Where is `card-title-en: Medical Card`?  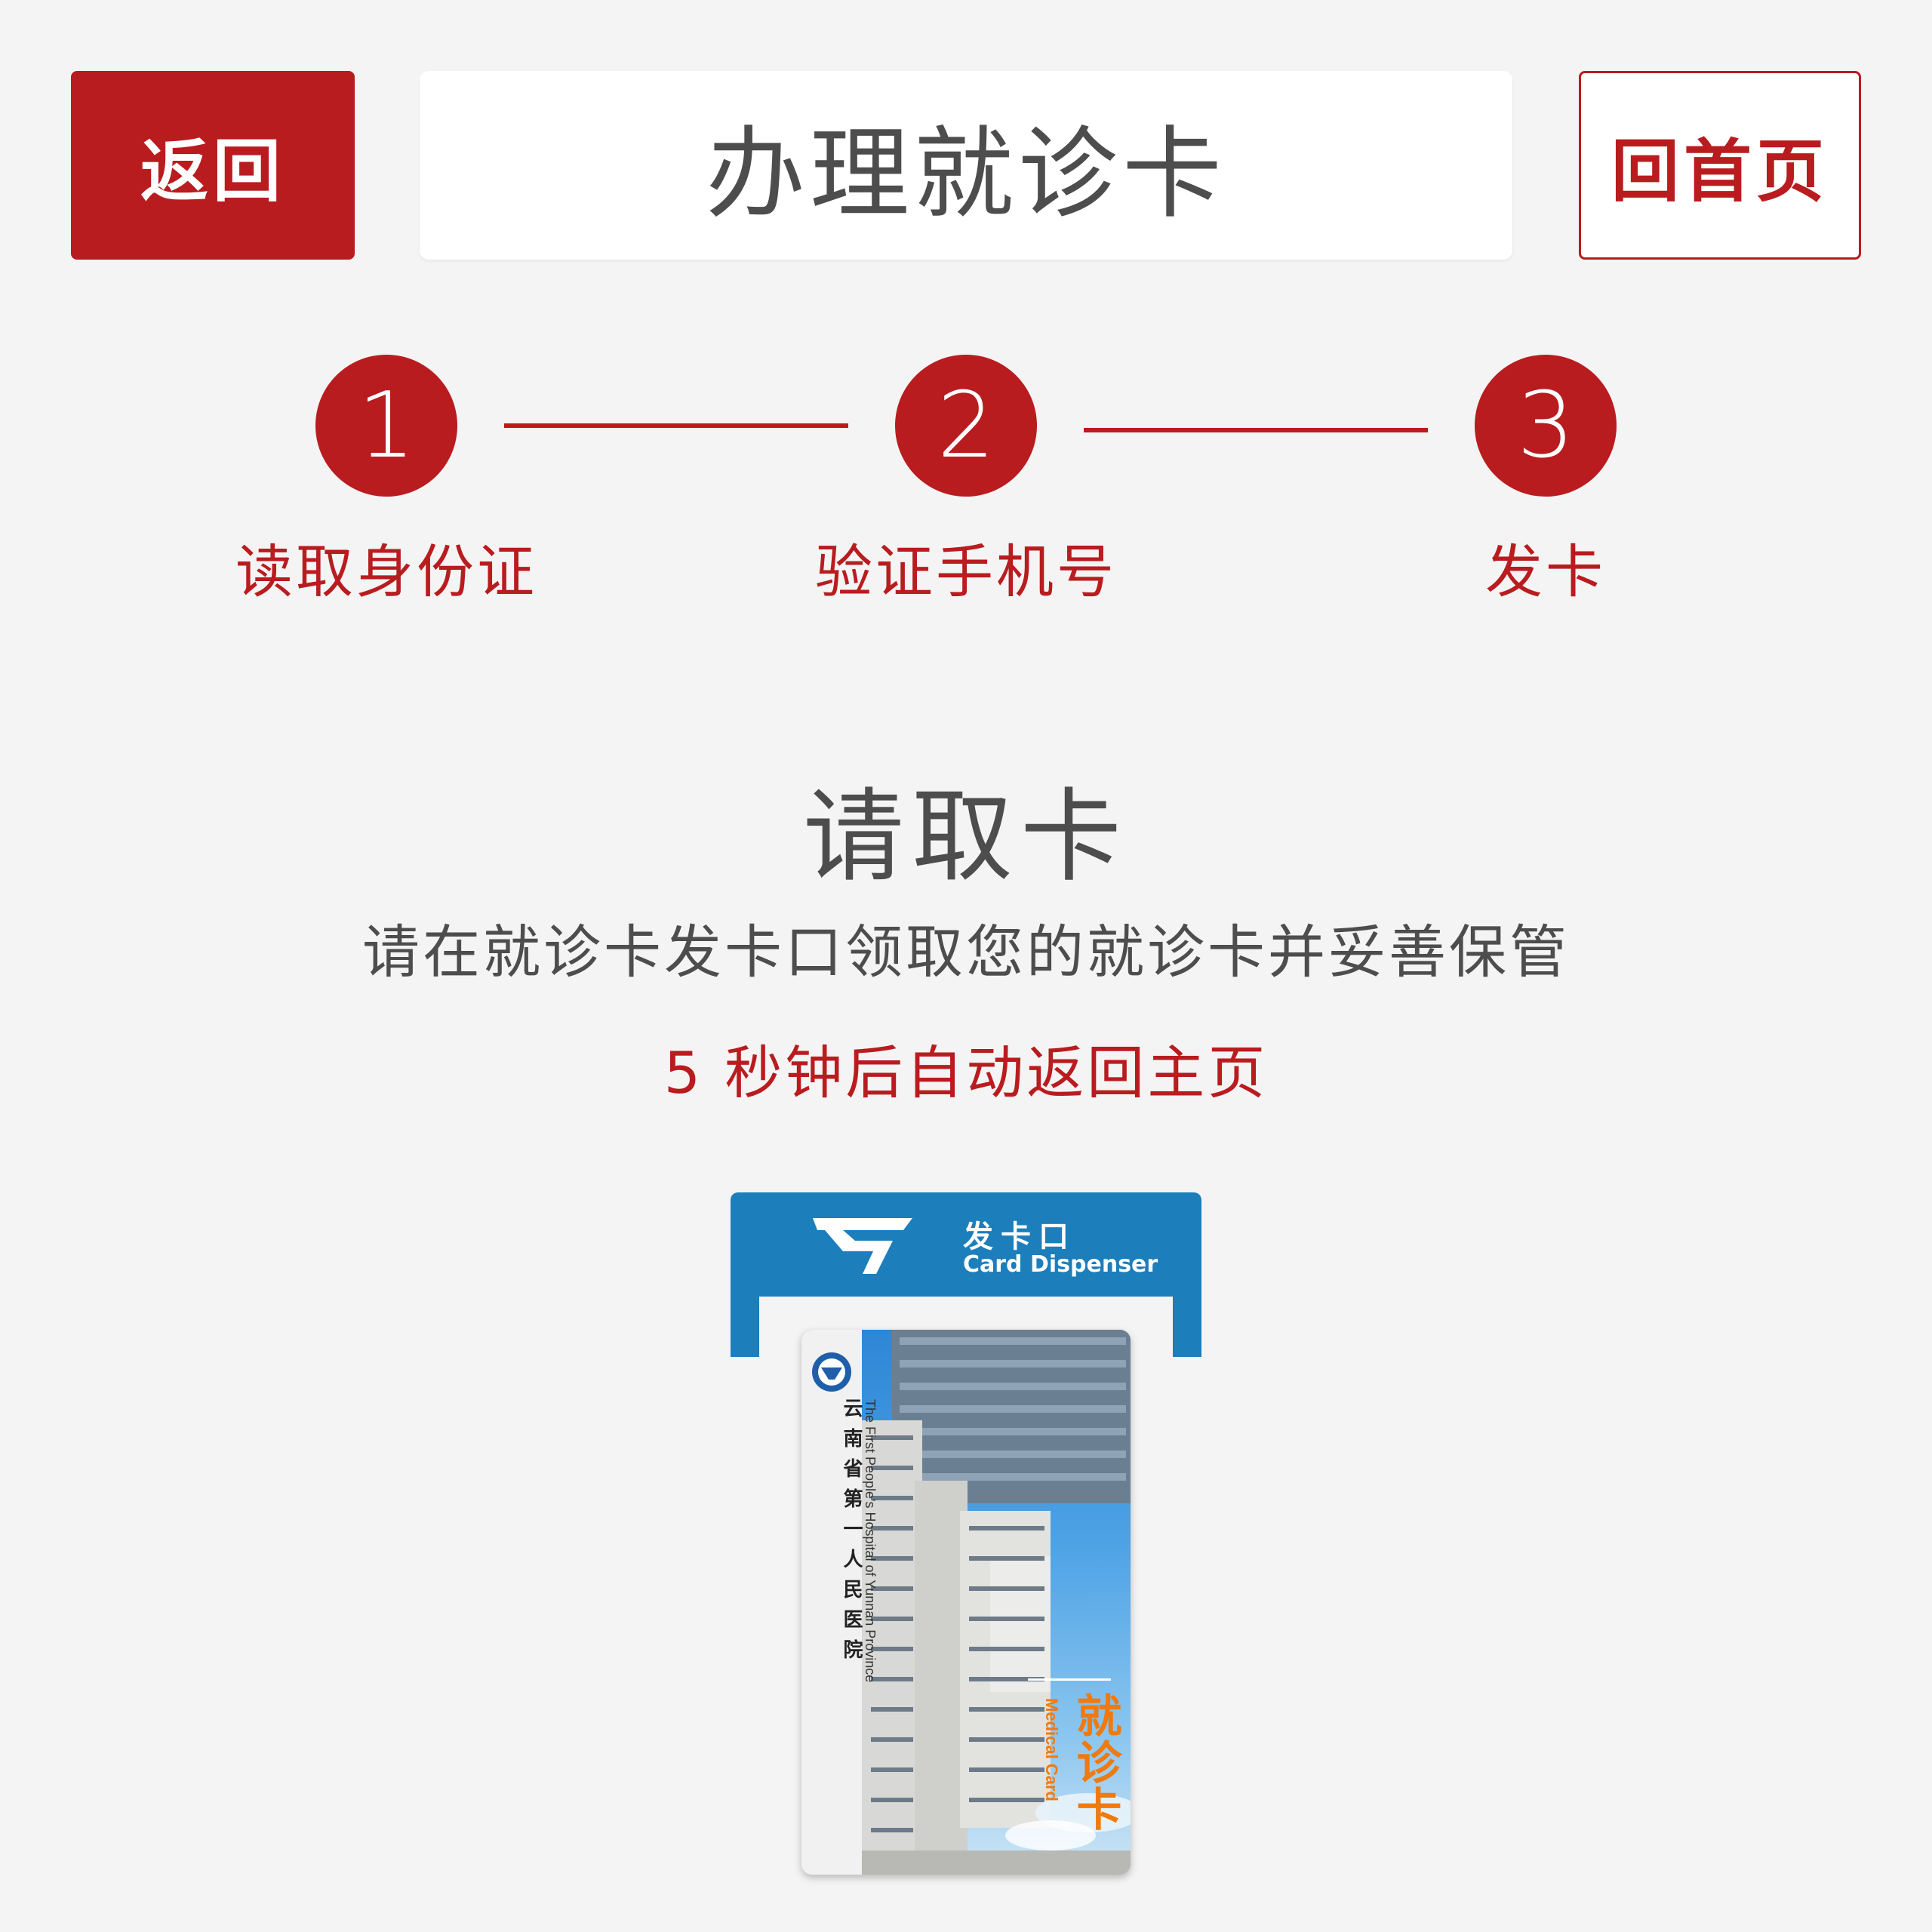 card-title-en: Medical Card is located at coordinates (1051, 1749).